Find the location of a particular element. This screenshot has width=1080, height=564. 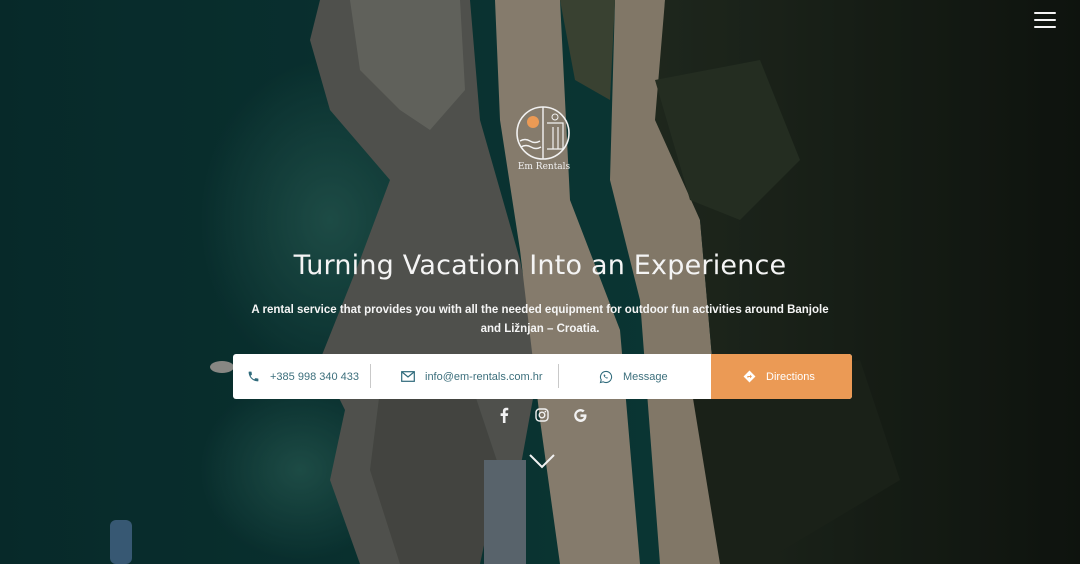

google-icon is located at coordinates (580, 415).